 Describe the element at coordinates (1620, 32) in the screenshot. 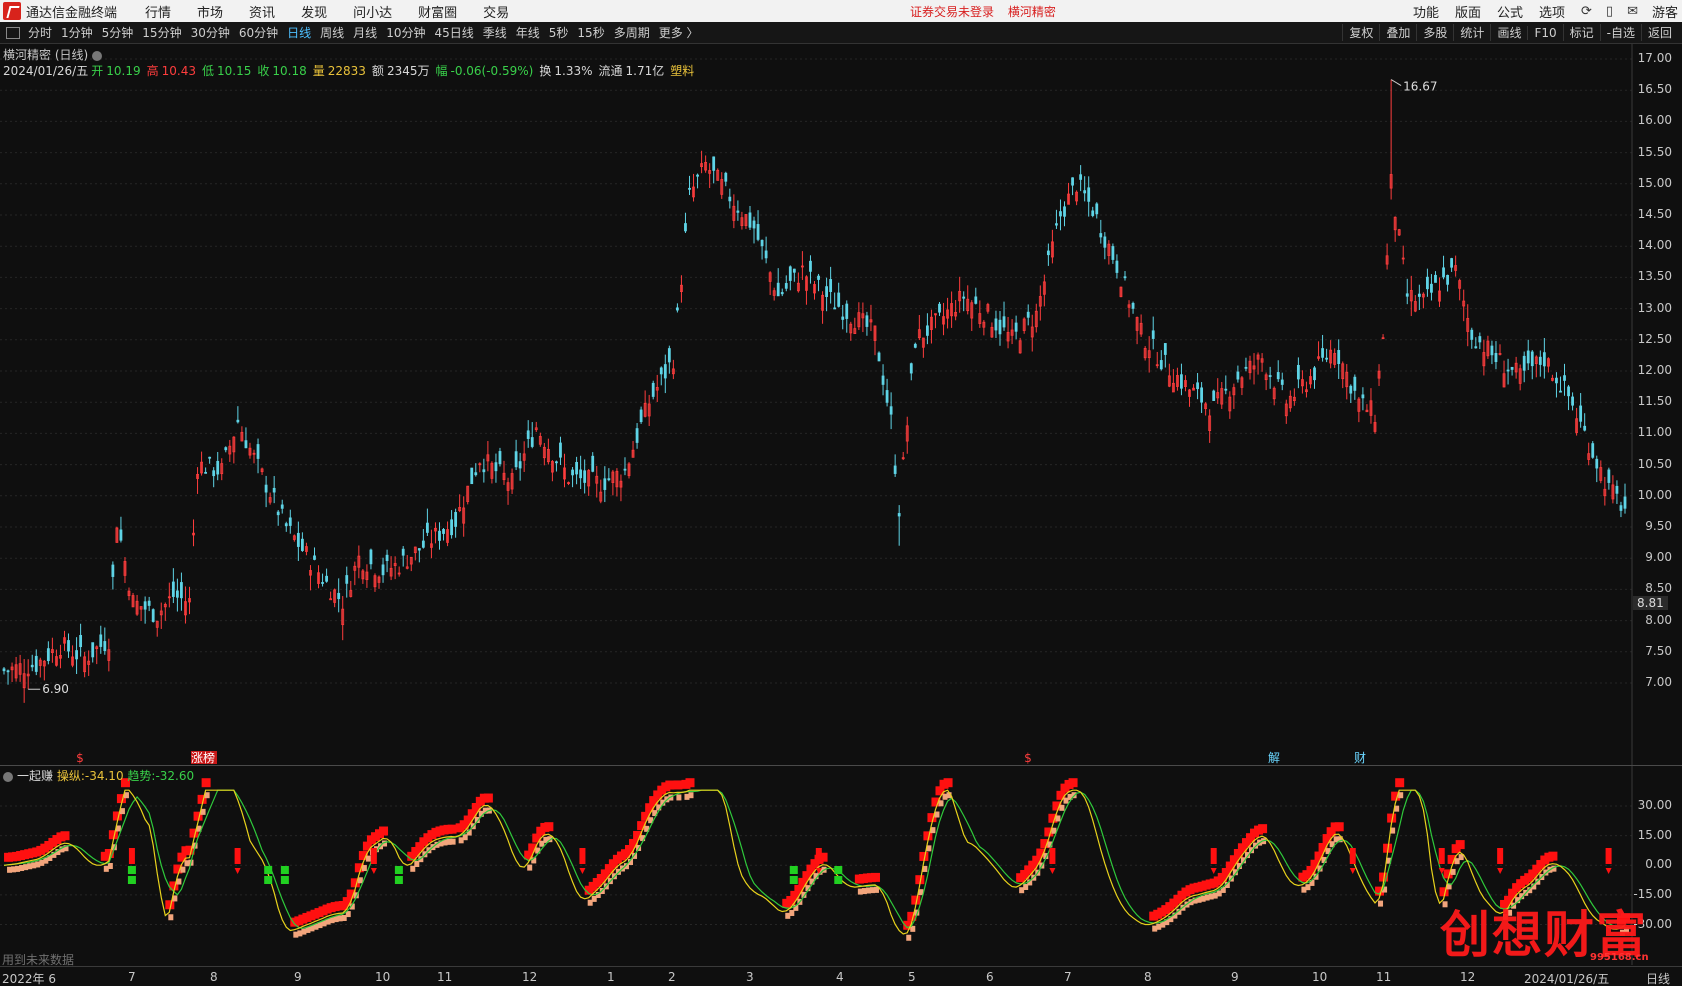

I see `remove-watchlist-button: -自选` at that location.